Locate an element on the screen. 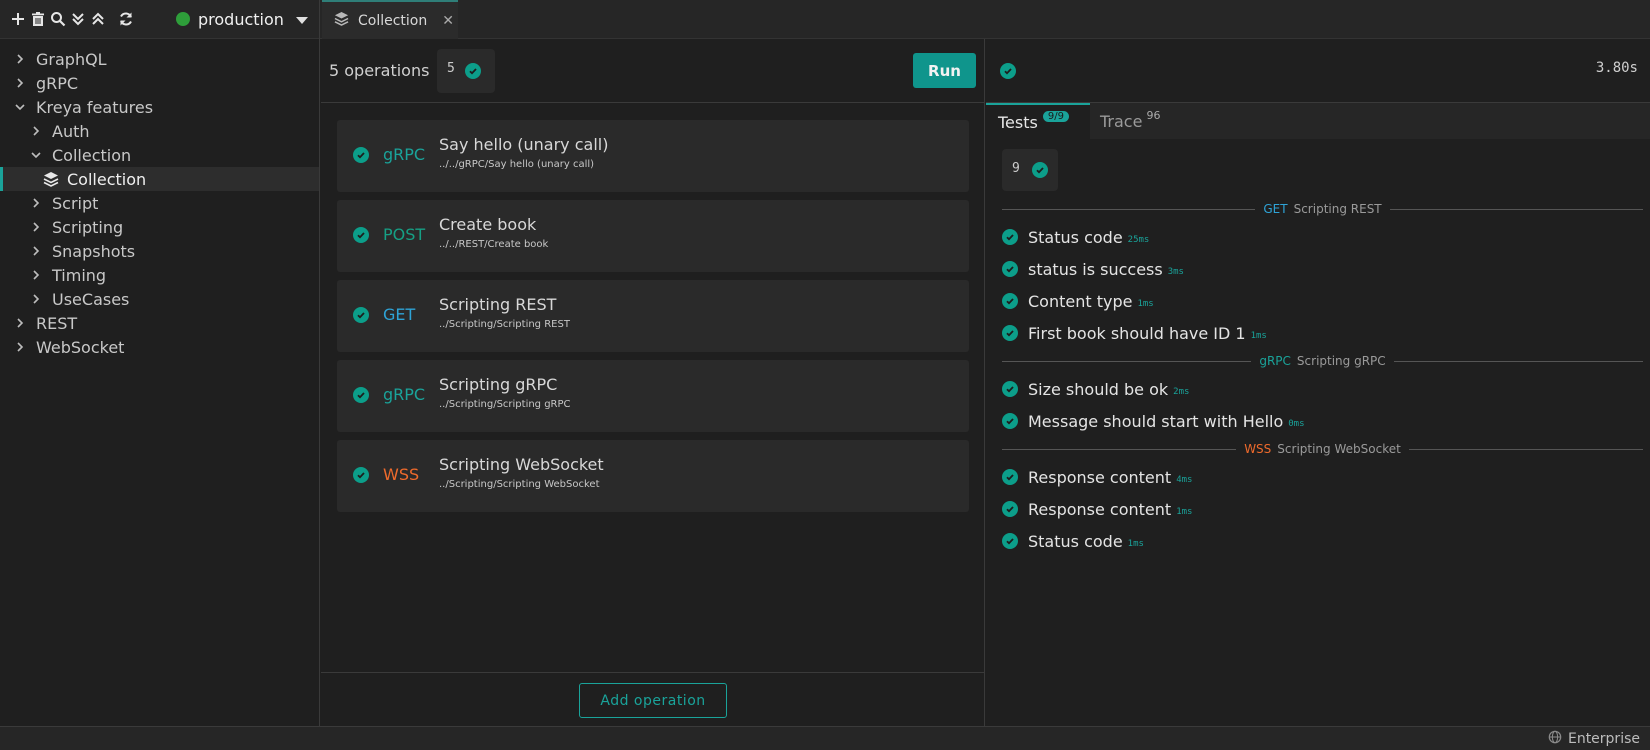 This screenshot has width=1650, height=750. sidebar-item-kreya-features: Kreya features is located at coordinates (159, 107).